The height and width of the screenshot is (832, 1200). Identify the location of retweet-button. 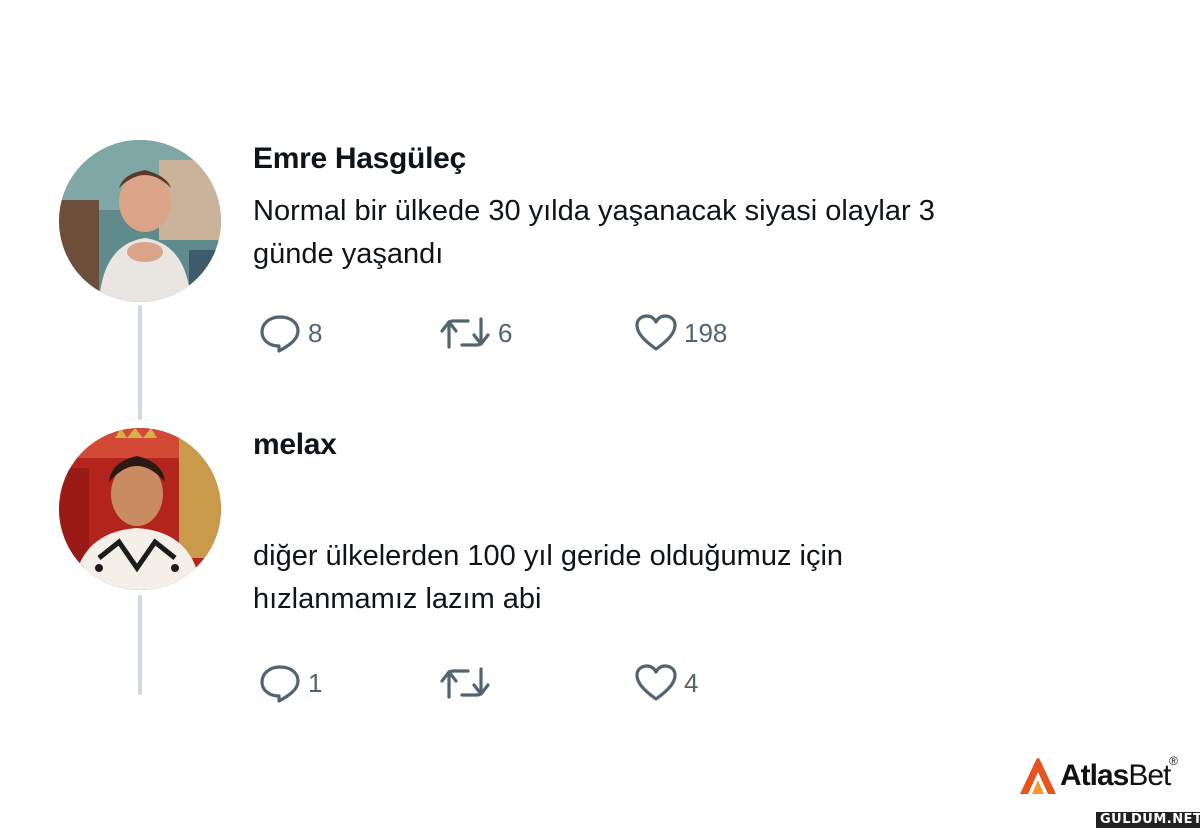
(468, 683).